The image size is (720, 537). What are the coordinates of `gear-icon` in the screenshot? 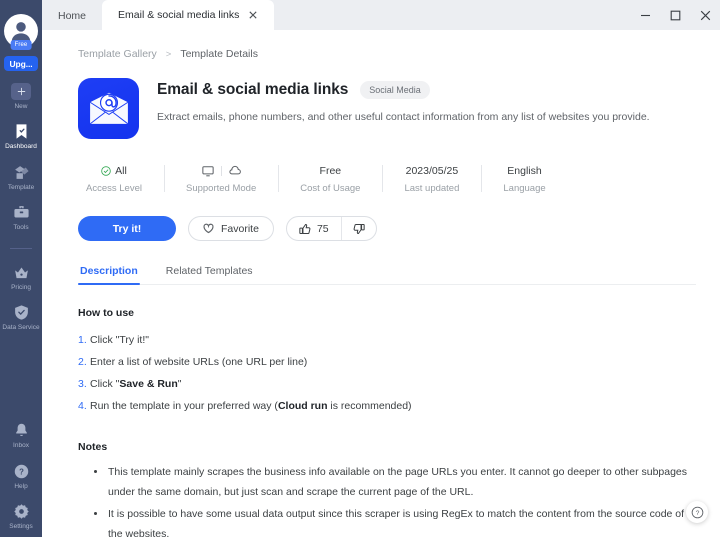 It's located at (21, 512).